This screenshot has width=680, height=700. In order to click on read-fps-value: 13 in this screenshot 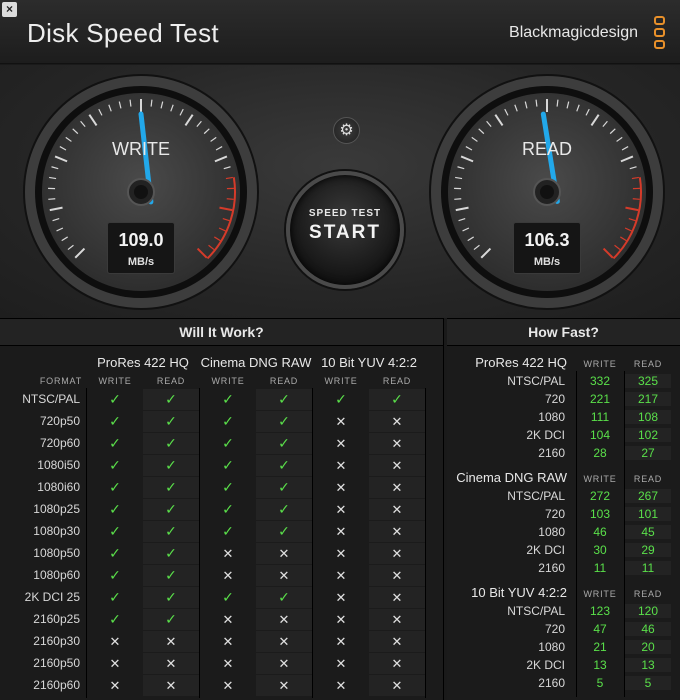, I will do `click(648, 665)`.